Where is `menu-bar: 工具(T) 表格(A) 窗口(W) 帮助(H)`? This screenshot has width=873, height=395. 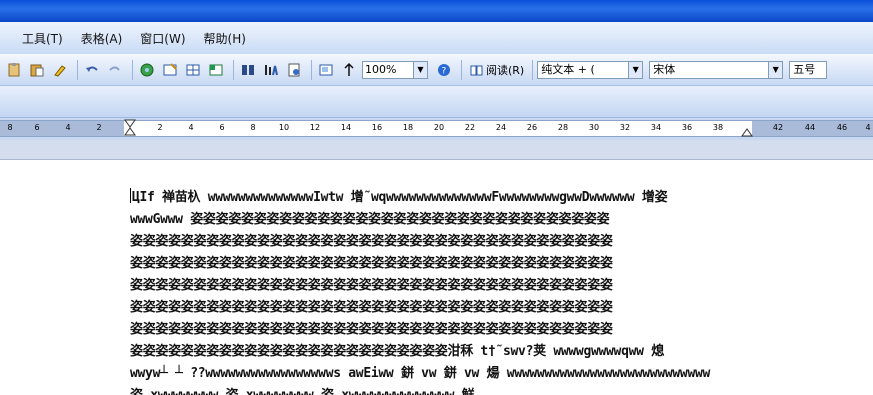 menu-bar: 工具(T) 表格(A) 窗口(W) 帮助(H) is located at coordinates (436, 38).